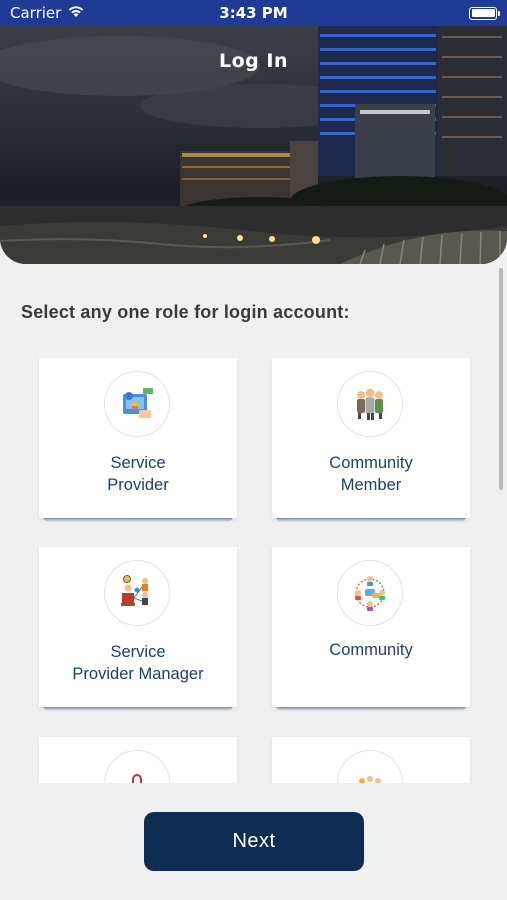  What do you see at coordinates (371, 629) in the screenshot?
I see `role-card-community: Community` at bounding box center [371, 629].